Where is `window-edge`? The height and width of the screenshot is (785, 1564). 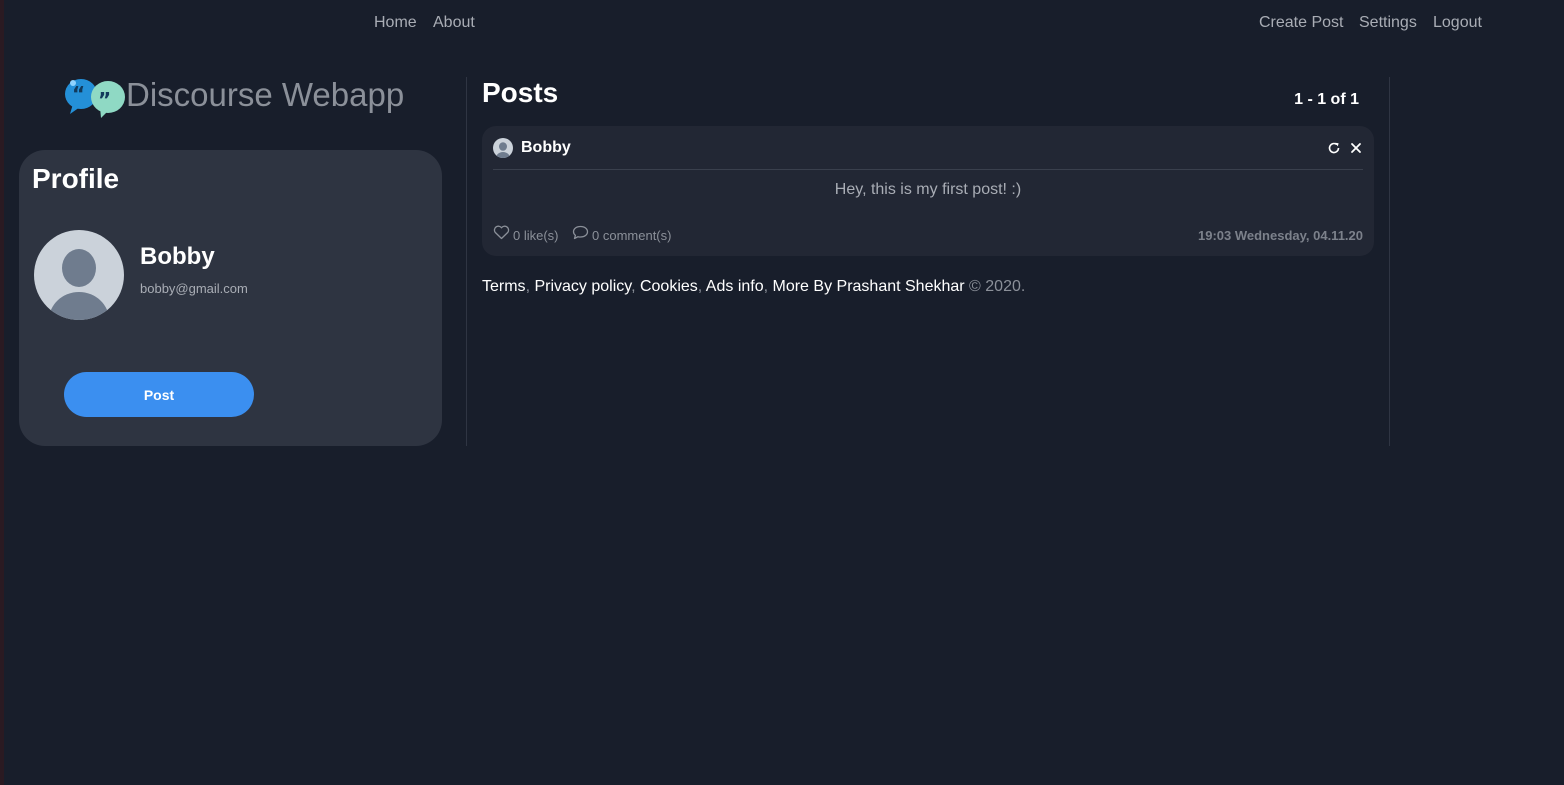 window-edge is located at coordinates (2, 392).